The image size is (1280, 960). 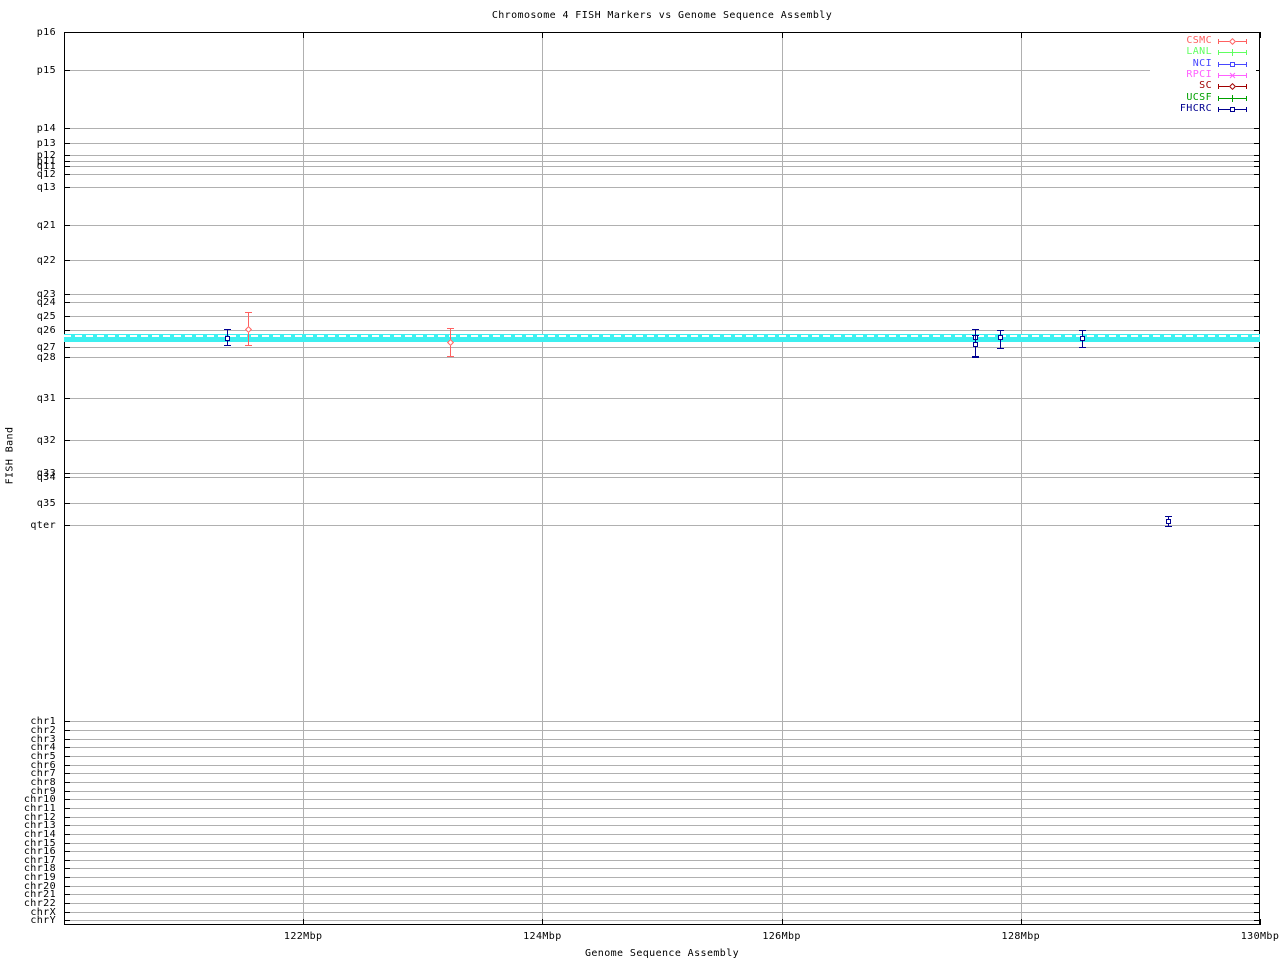 I want to click on legend-label: UCSF, so click(x=1199, y=97).